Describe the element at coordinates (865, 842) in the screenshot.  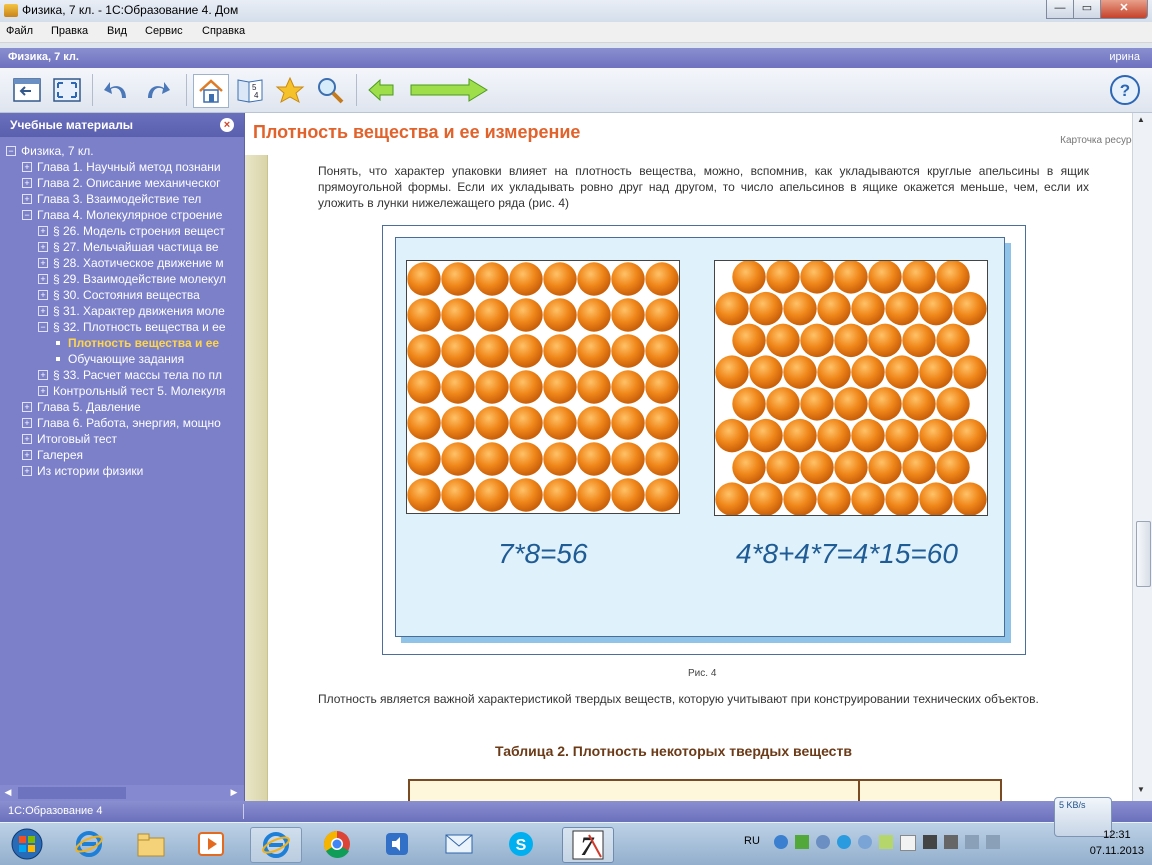
I see `tray-sync-icon` at that location.